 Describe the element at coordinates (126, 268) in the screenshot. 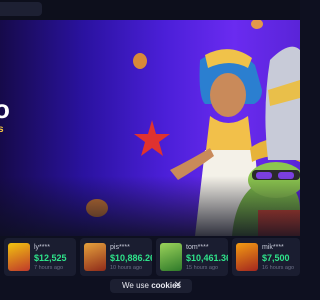

I see `win-time: 10 hours ago` at that location.